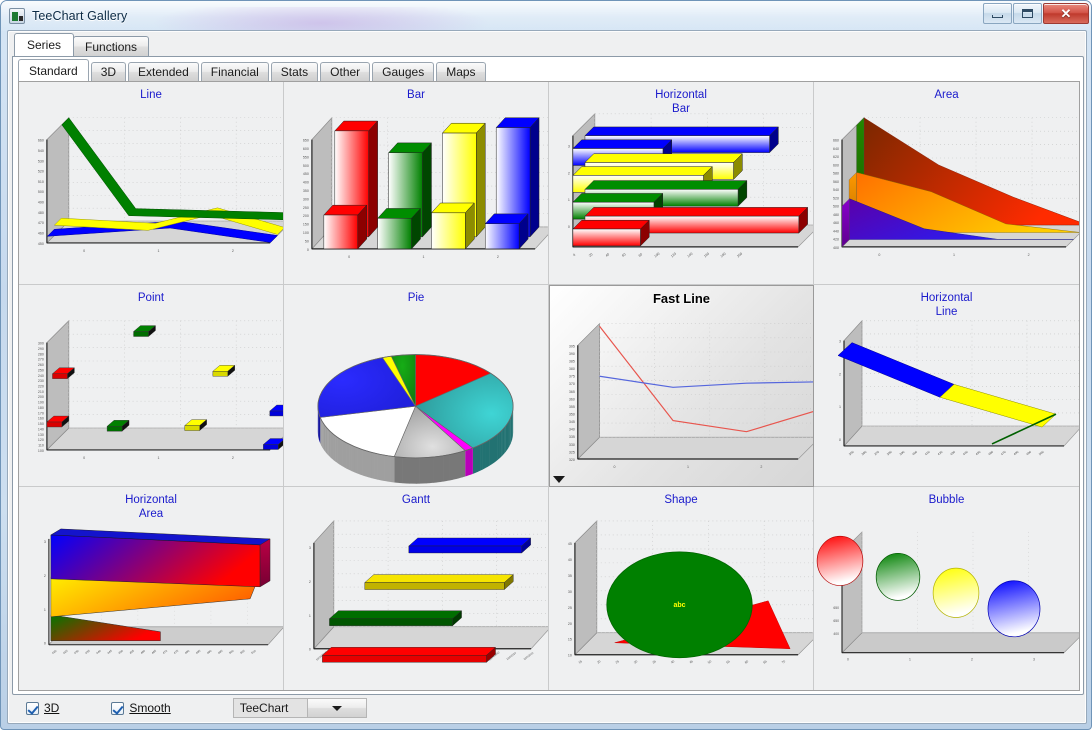  Describe the element at coordinates (41, 434) in the screenshot. I see `svg-text: 130` at that location.